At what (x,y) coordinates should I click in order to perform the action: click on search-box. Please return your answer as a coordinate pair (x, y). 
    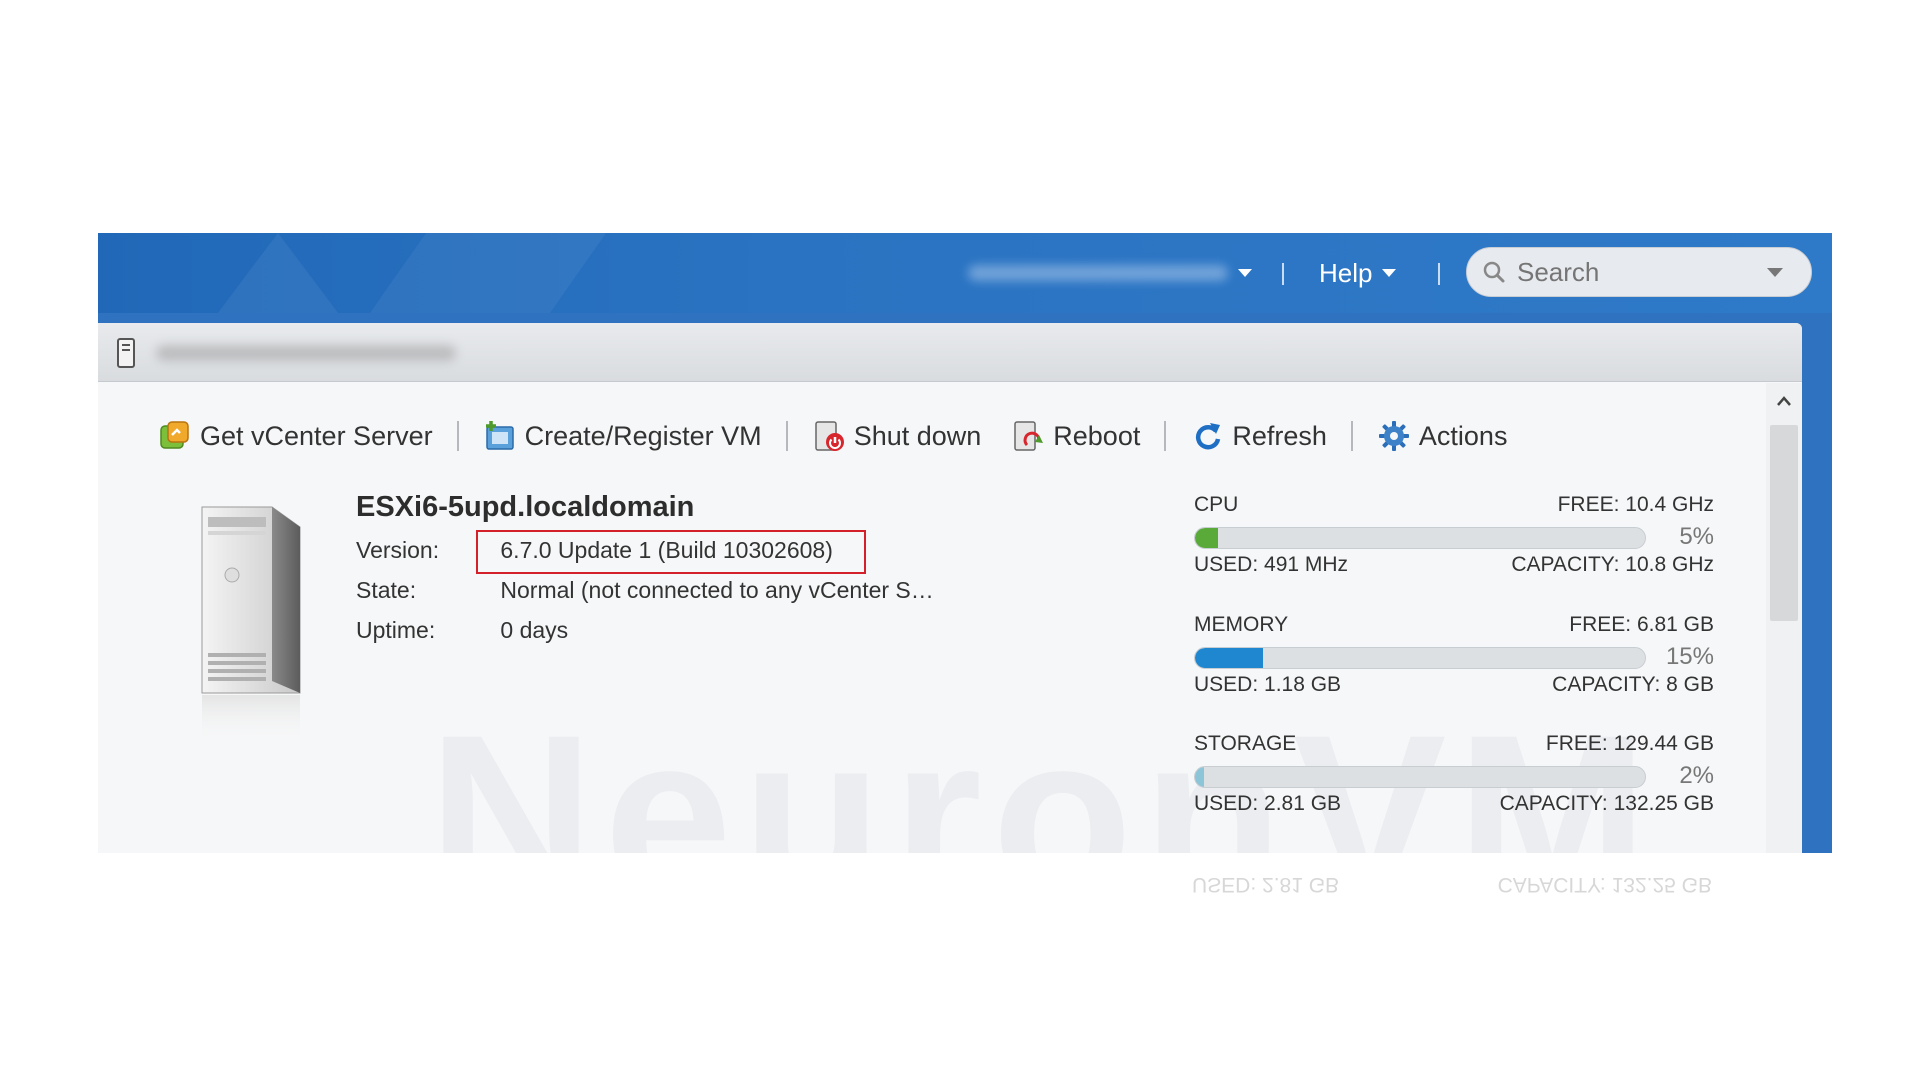
    Looking at the image, I should click on (1639, 272).